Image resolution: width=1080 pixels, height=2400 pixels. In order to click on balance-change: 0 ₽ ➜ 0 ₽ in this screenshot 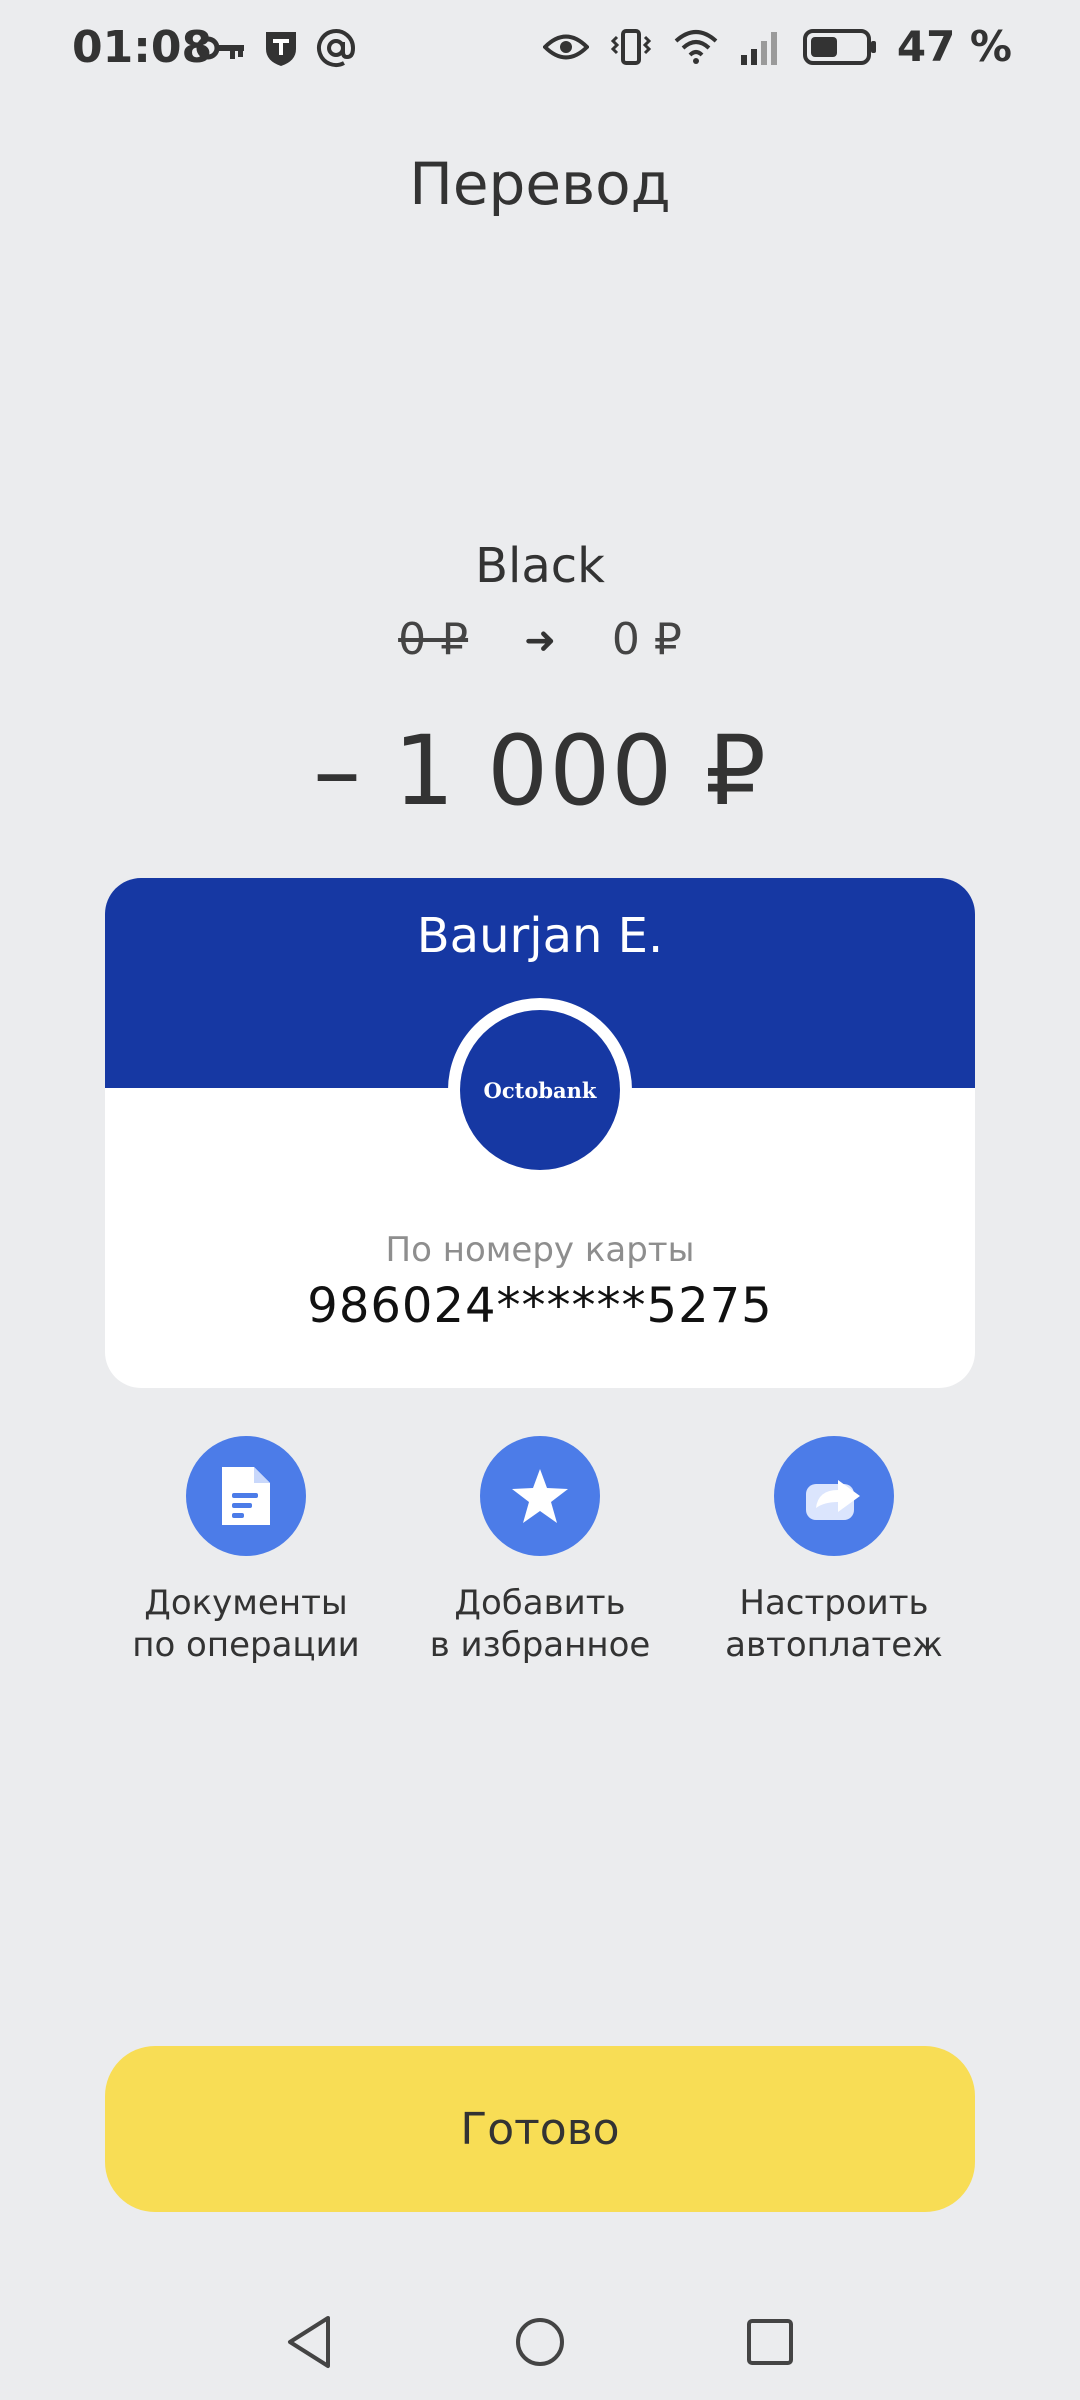, I will do `click(540, 639)`.